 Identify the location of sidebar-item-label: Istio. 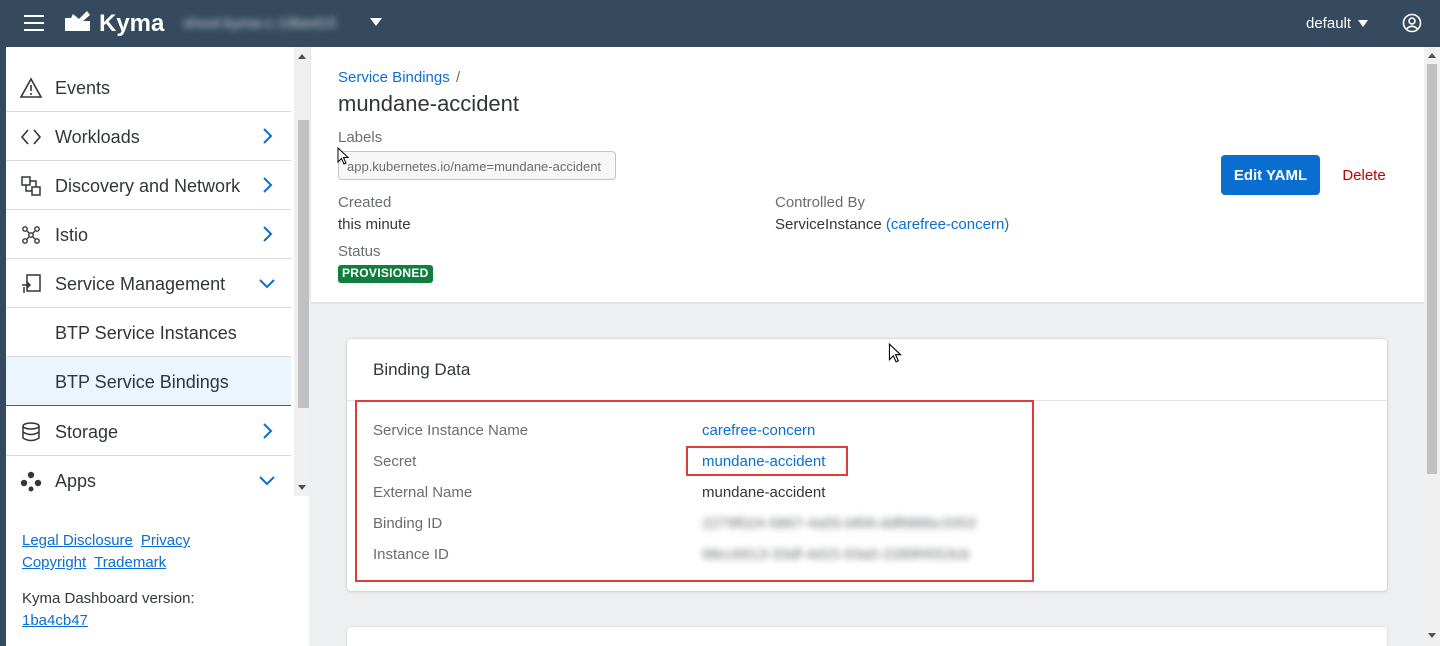
(72, 235).